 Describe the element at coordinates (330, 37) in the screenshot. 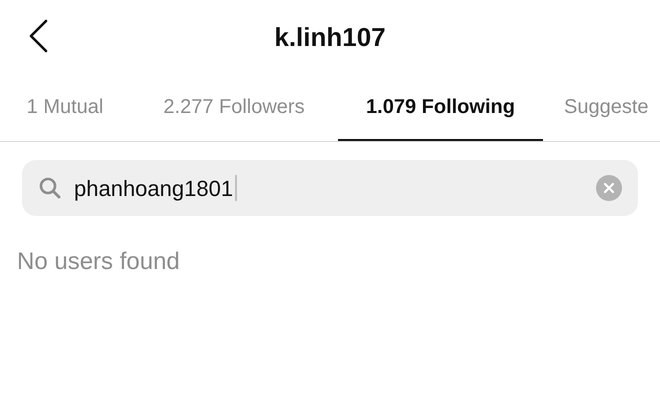

I see `profile-title: k.linh107` at that location.